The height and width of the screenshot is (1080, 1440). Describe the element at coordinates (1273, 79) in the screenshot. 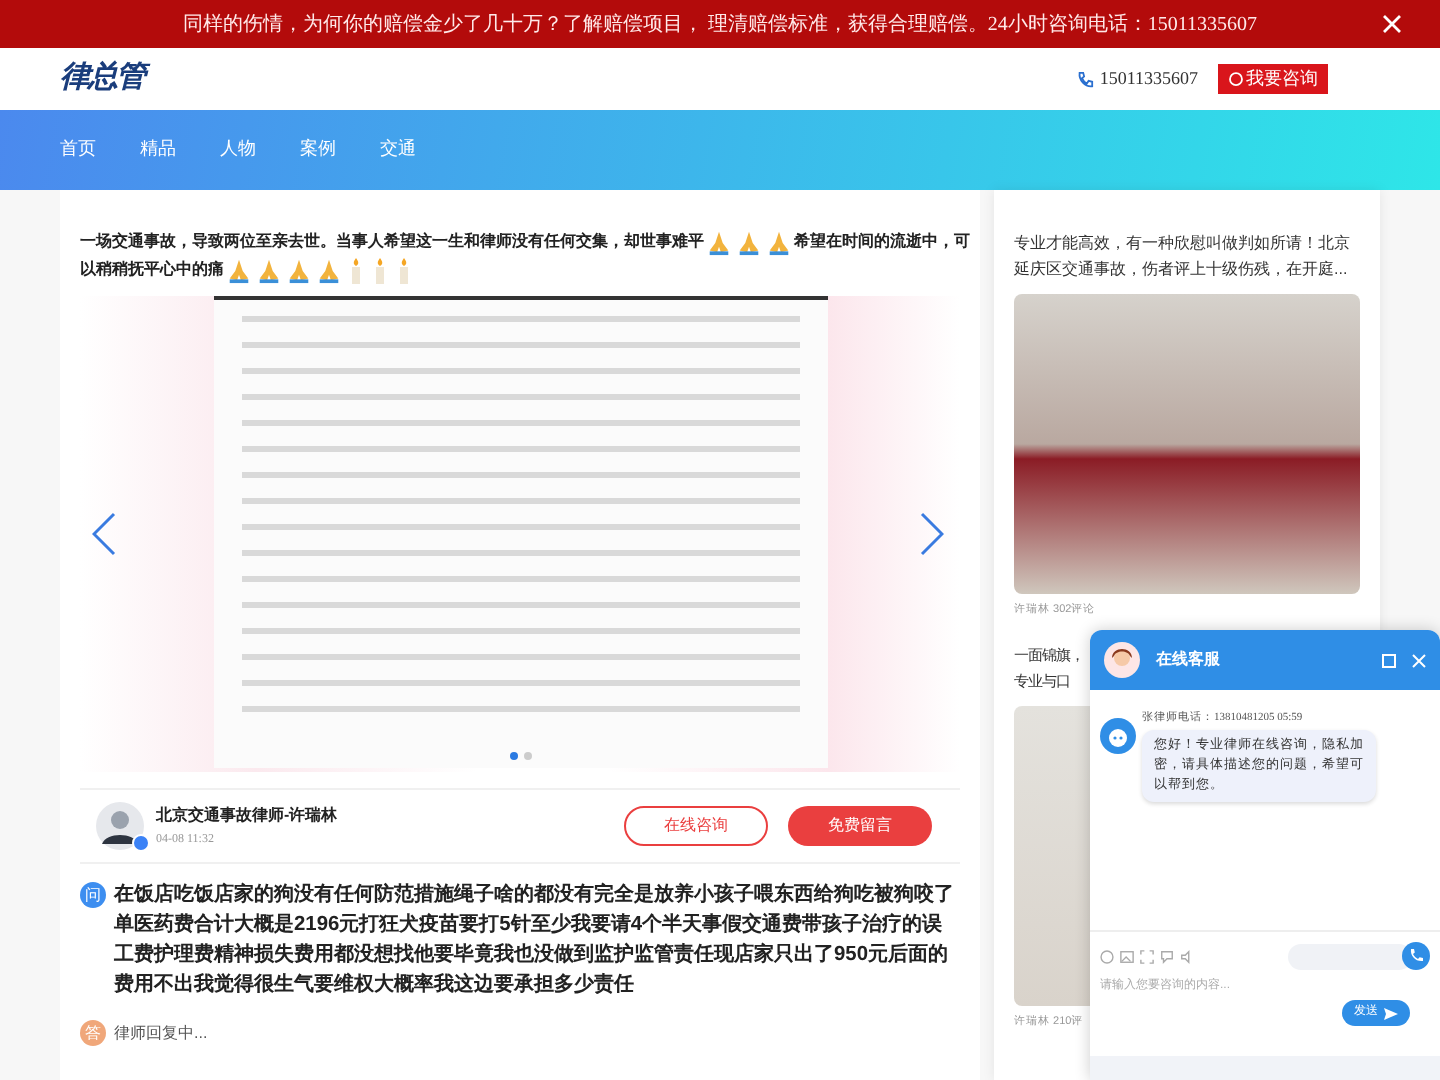

I see `consult-button: 我要咨询` at that location.